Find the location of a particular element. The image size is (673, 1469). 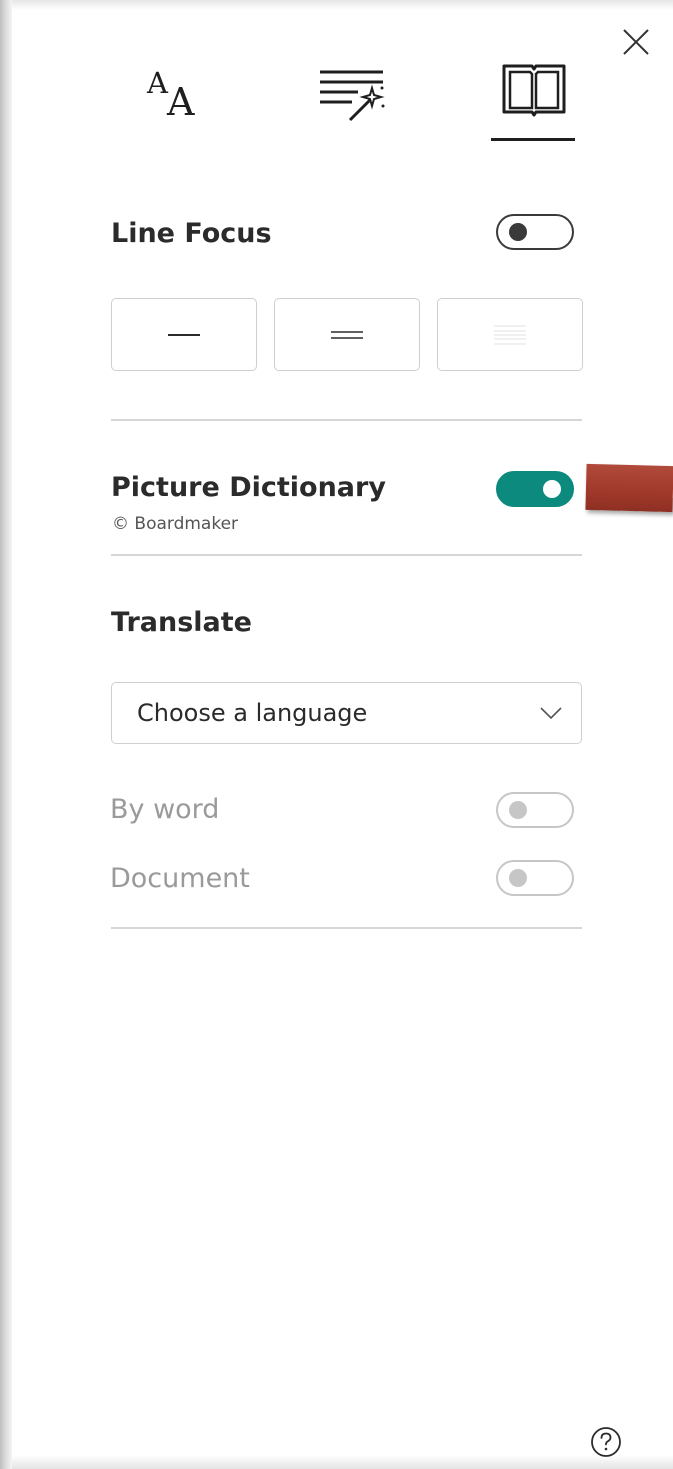

five-lines-icon is located at coordinates (510, 334).